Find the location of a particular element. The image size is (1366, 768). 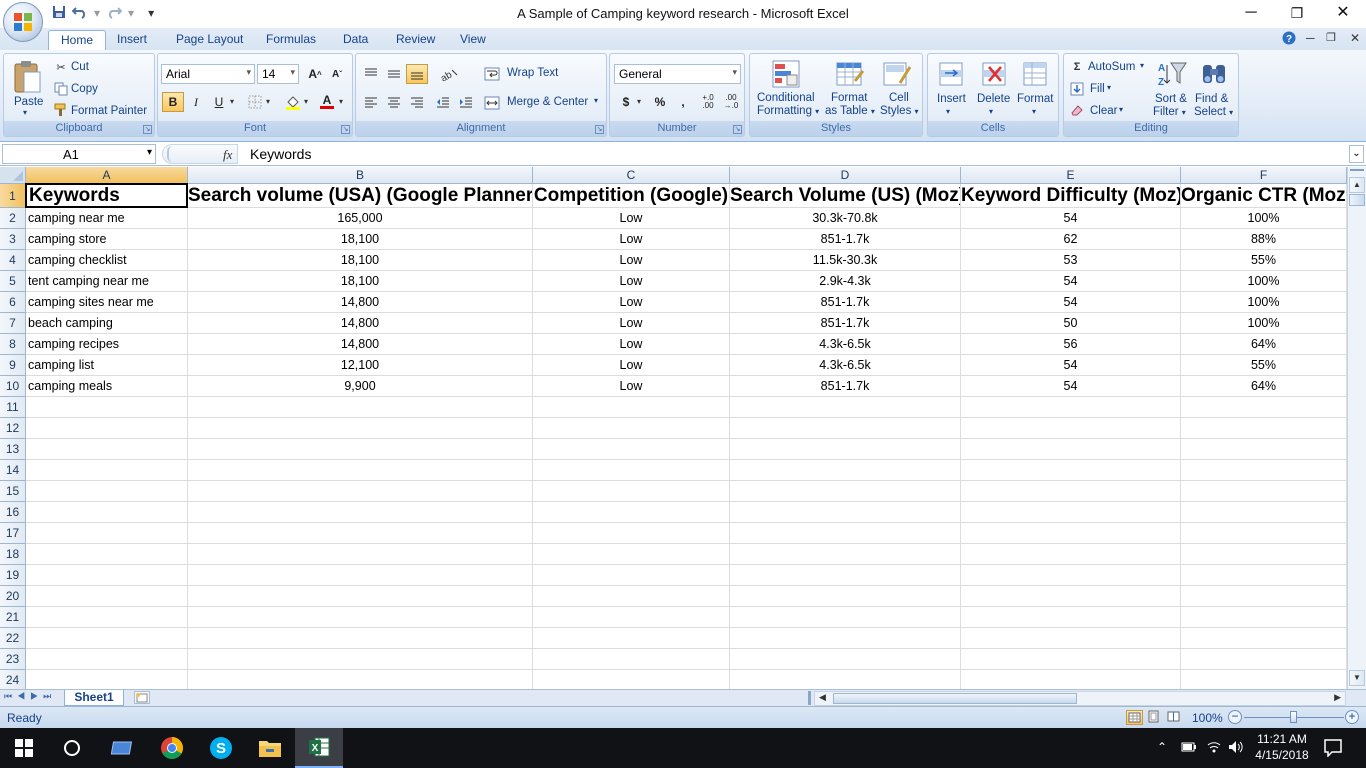

cell-f14 is located at coordinates (1264, 470).